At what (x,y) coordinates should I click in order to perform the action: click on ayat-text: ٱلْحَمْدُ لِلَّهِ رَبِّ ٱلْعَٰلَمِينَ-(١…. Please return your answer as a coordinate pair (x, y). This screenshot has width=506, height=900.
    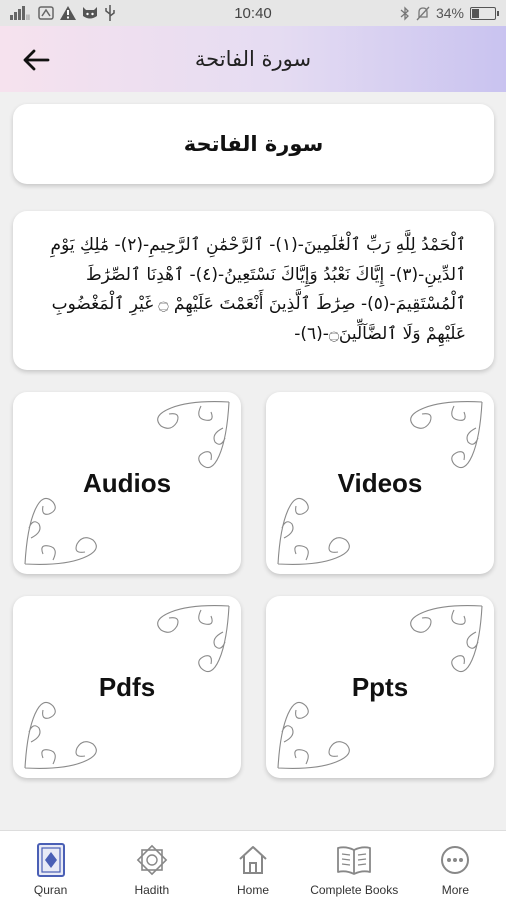
    Looking at the image, I should click on (258, 289).